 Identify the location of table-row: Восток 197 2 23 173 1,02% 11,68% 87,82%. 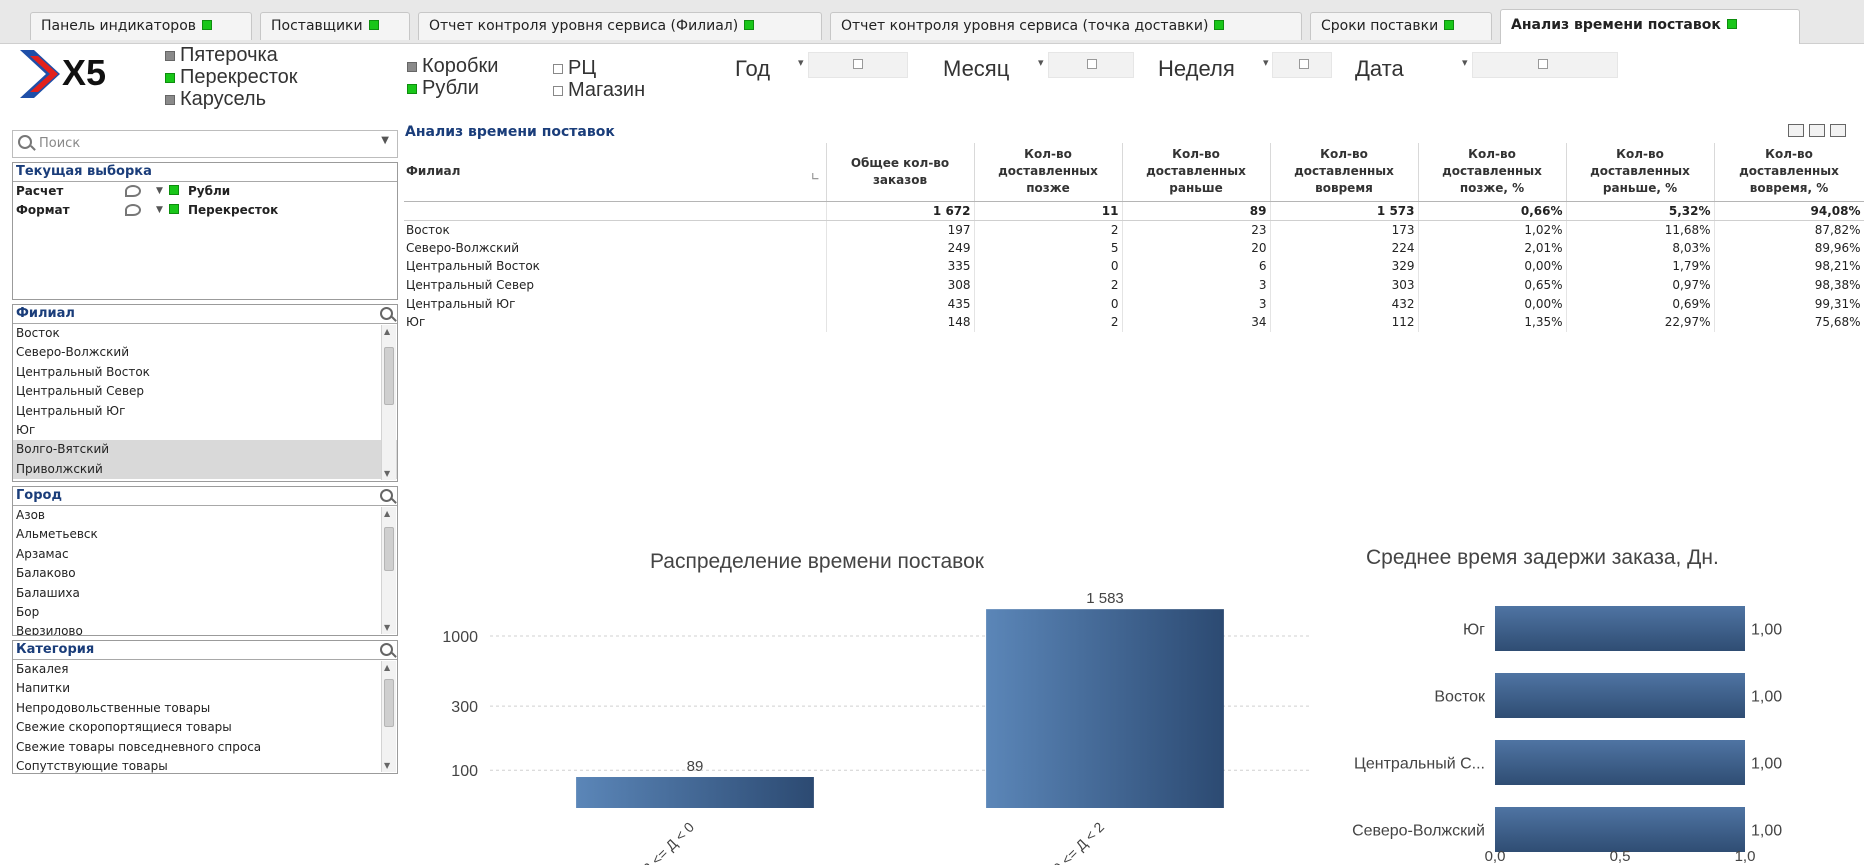
(1134, 229).